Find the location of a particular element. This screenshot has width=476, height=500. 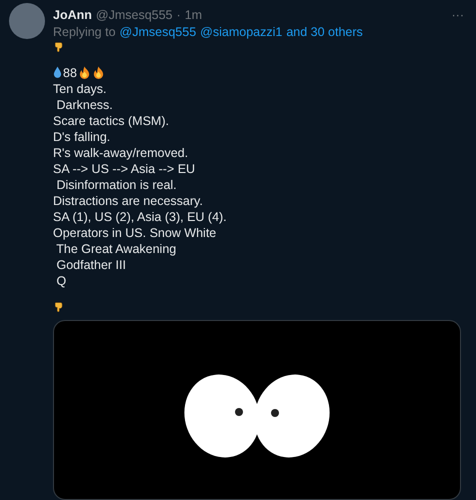

tweet-text: Scare tactics (MSM). is located at coordinates (111, 120).